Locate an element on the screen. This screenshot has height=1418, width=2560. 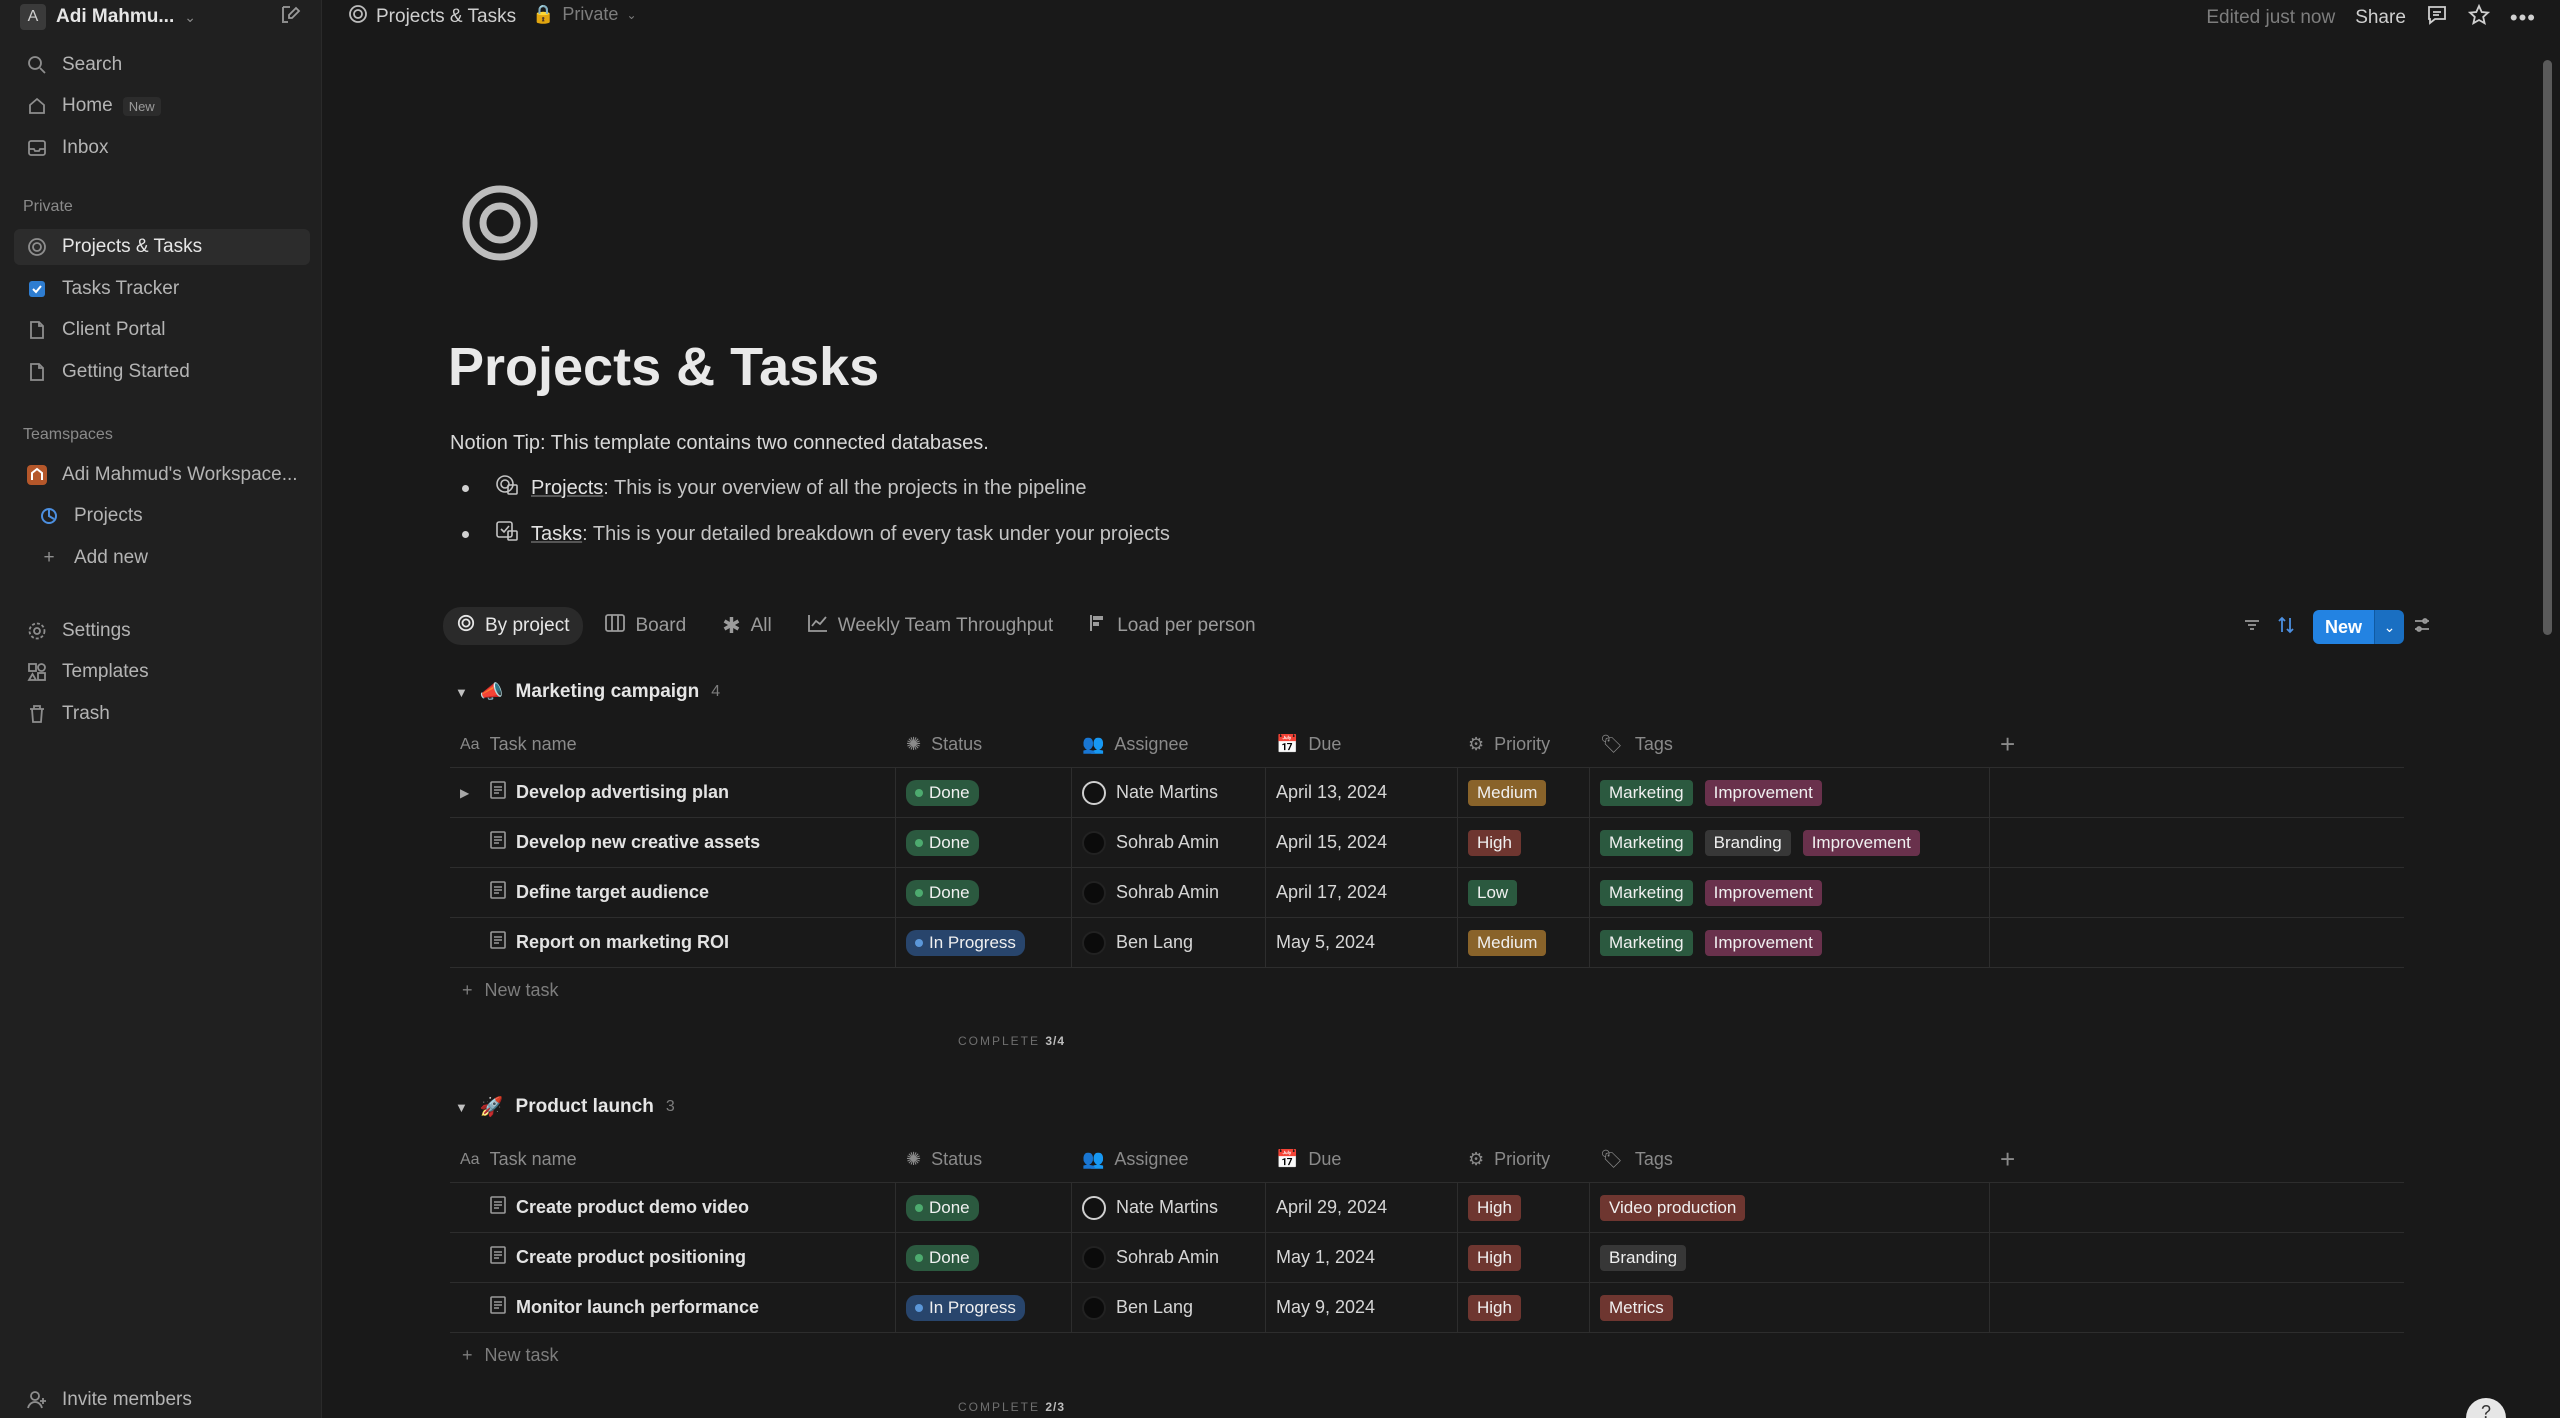
page-title: Projects & Tasks is located at coordinates (663, 367).